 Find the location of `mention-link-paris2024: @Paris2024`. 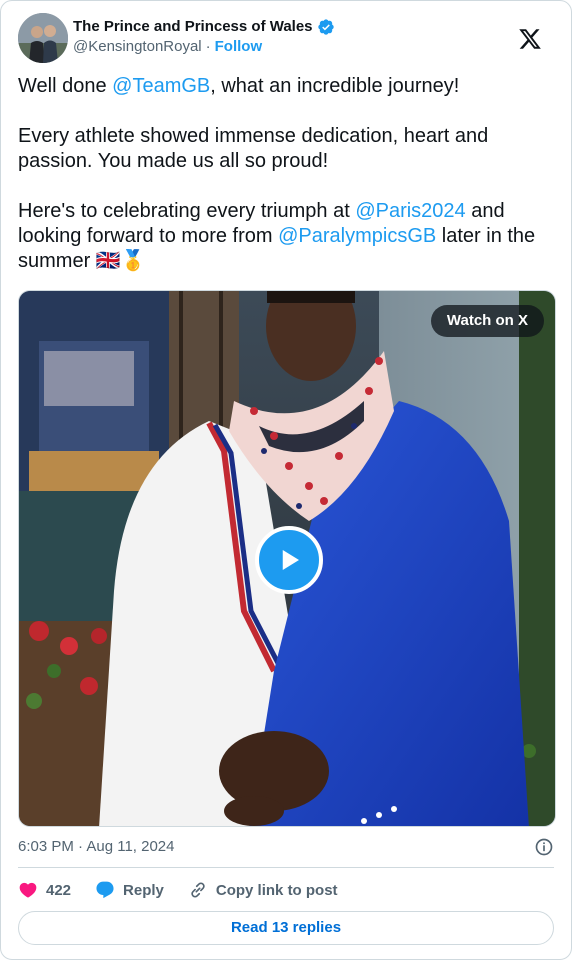

mention-link-paris2024: @Paris2024 is located at coordinates (410, 211).